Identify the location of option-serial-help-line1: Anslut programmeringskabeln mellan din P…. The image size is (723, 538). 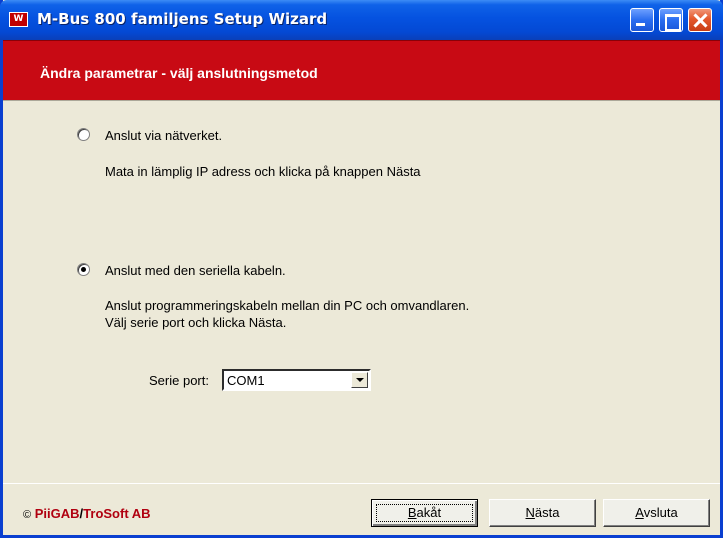
(287, 305).